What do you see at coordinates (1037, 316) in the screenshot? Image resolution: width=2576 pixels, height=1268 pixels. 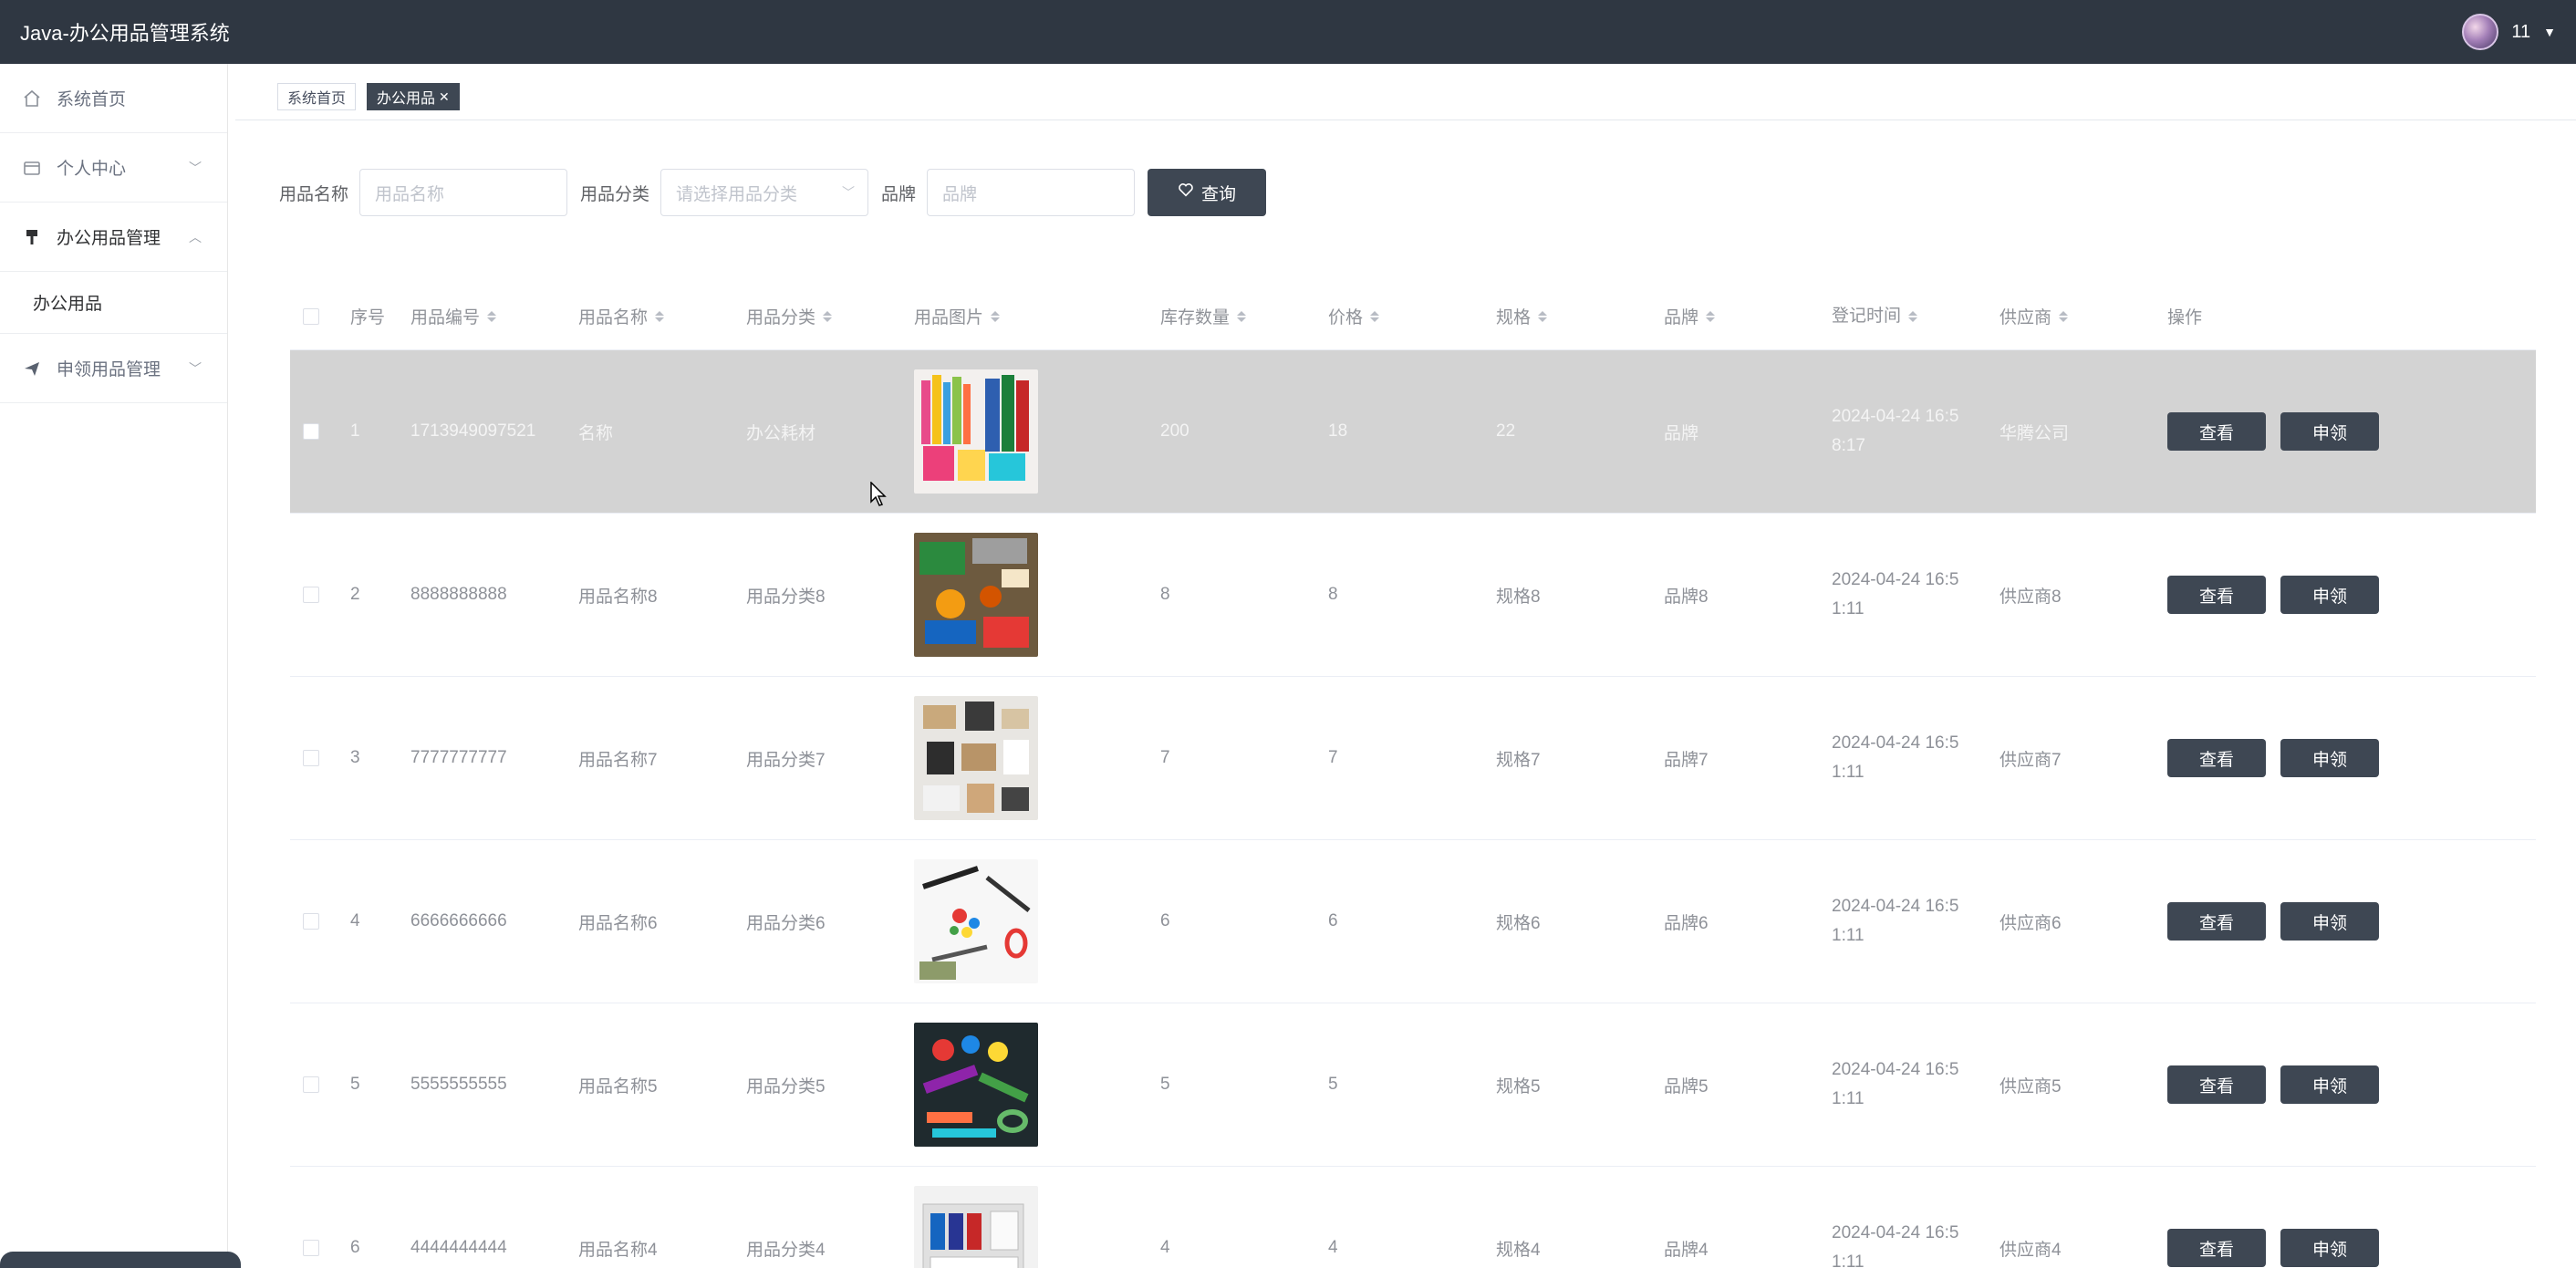 I see `header-image: 用品图片` at bounding box center [1037, 316].